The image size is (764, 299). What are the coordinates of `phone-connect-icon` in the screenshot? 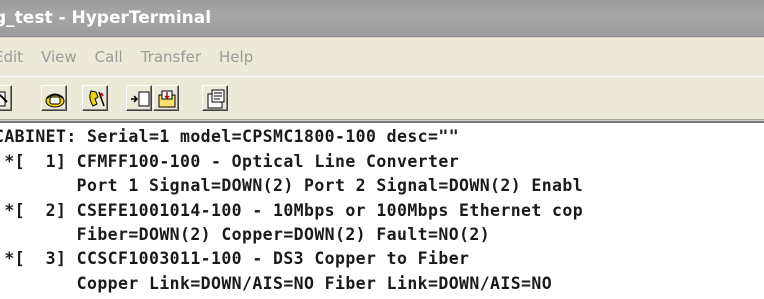 It's located at (55, 100).